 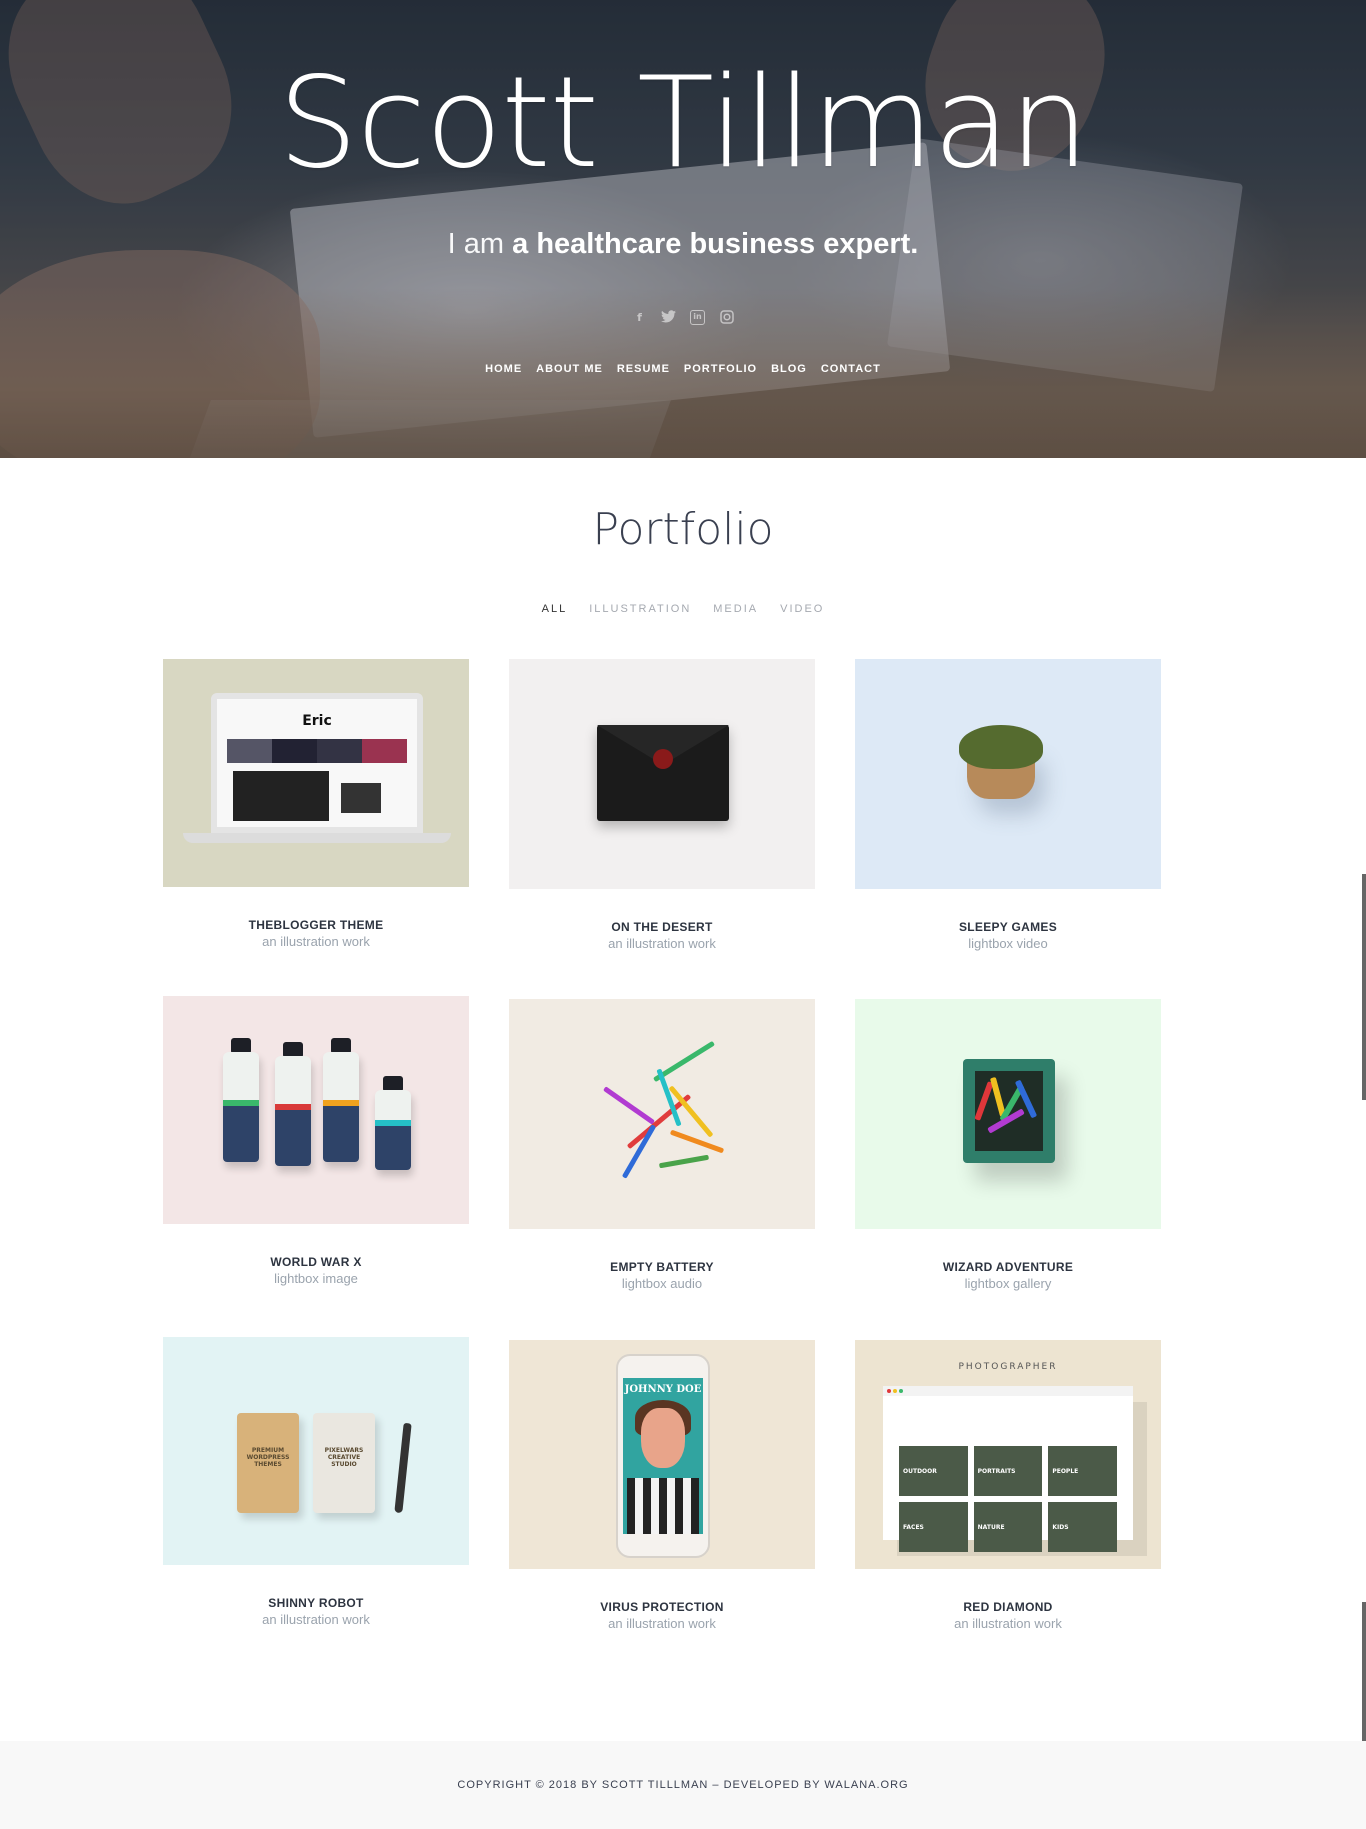 What do you see at coordinates (316, 925) in the screenshot?
I see `portfolio-item-title: THEBLOGGER THEME` at bounding box center [316, 925].